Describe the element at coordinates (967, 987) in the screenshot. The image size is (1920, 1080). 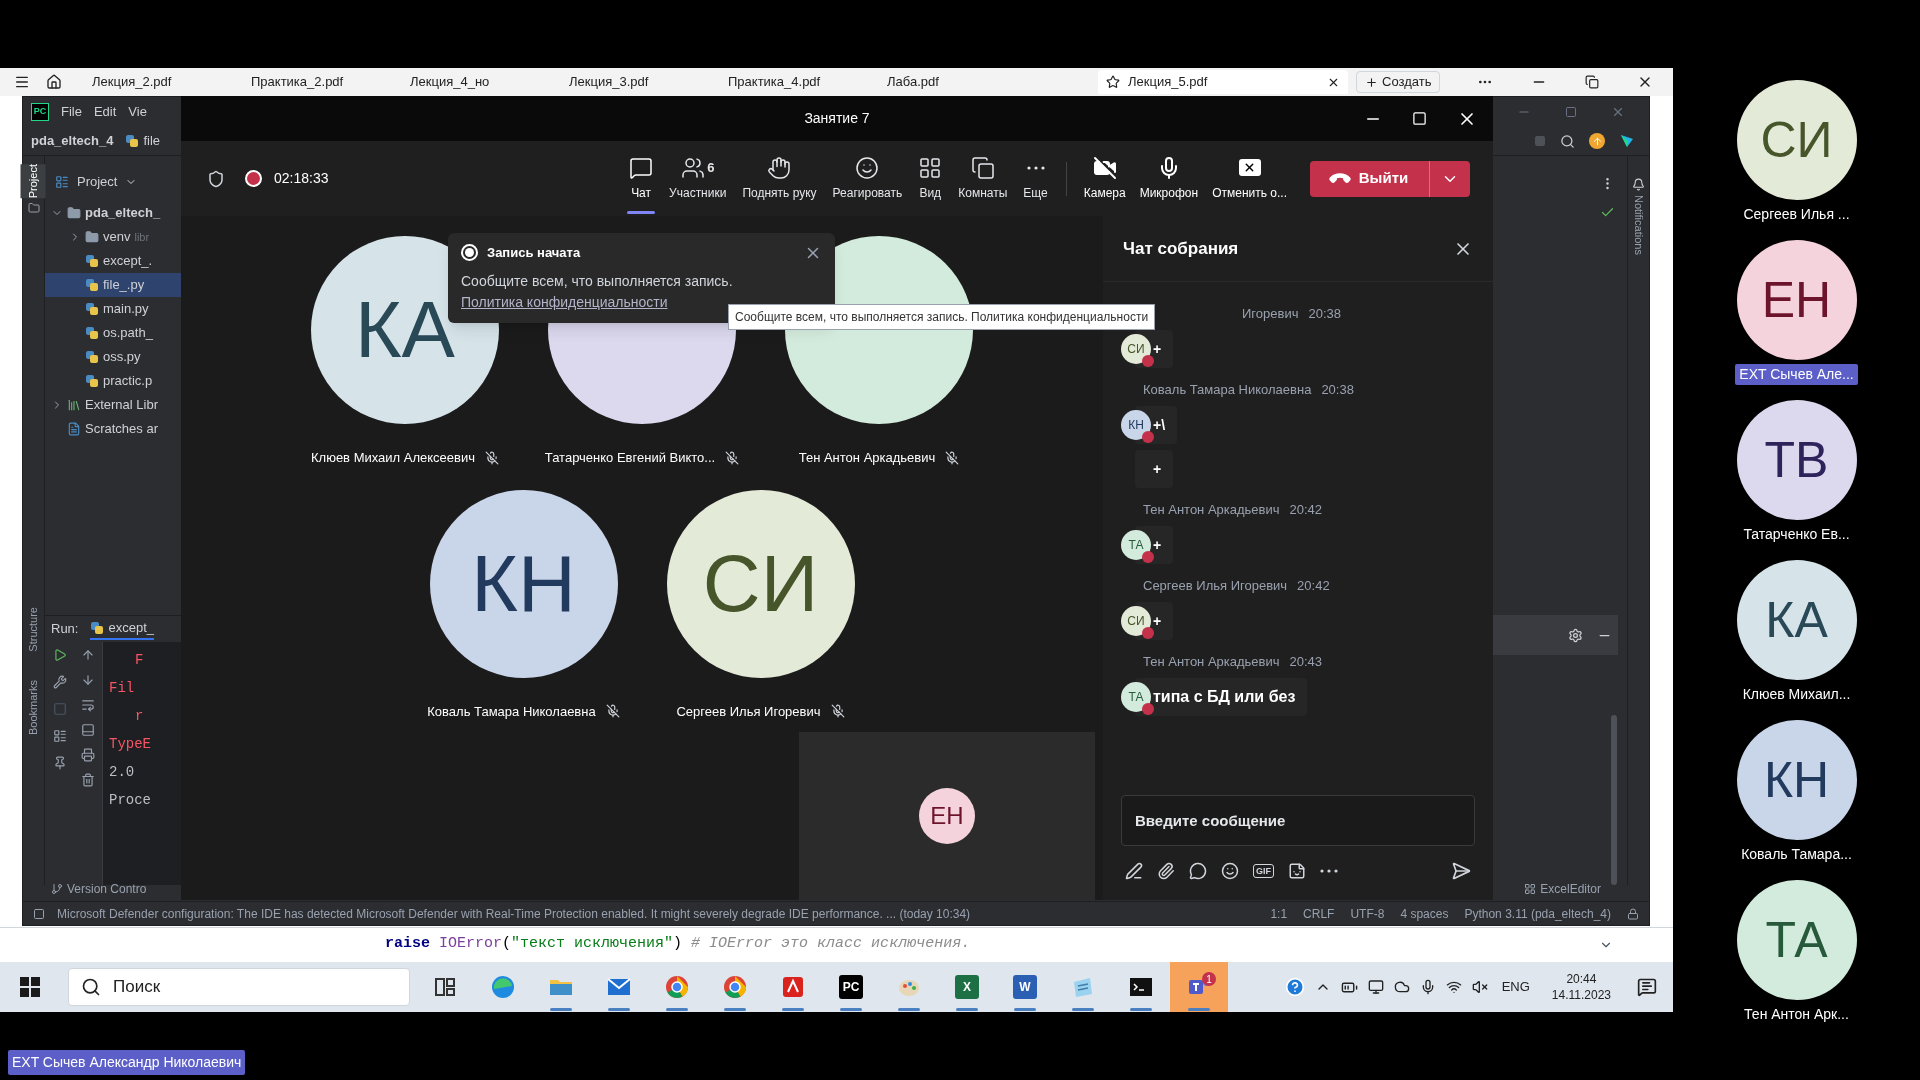
I see `taskbar-app: X` at that location.